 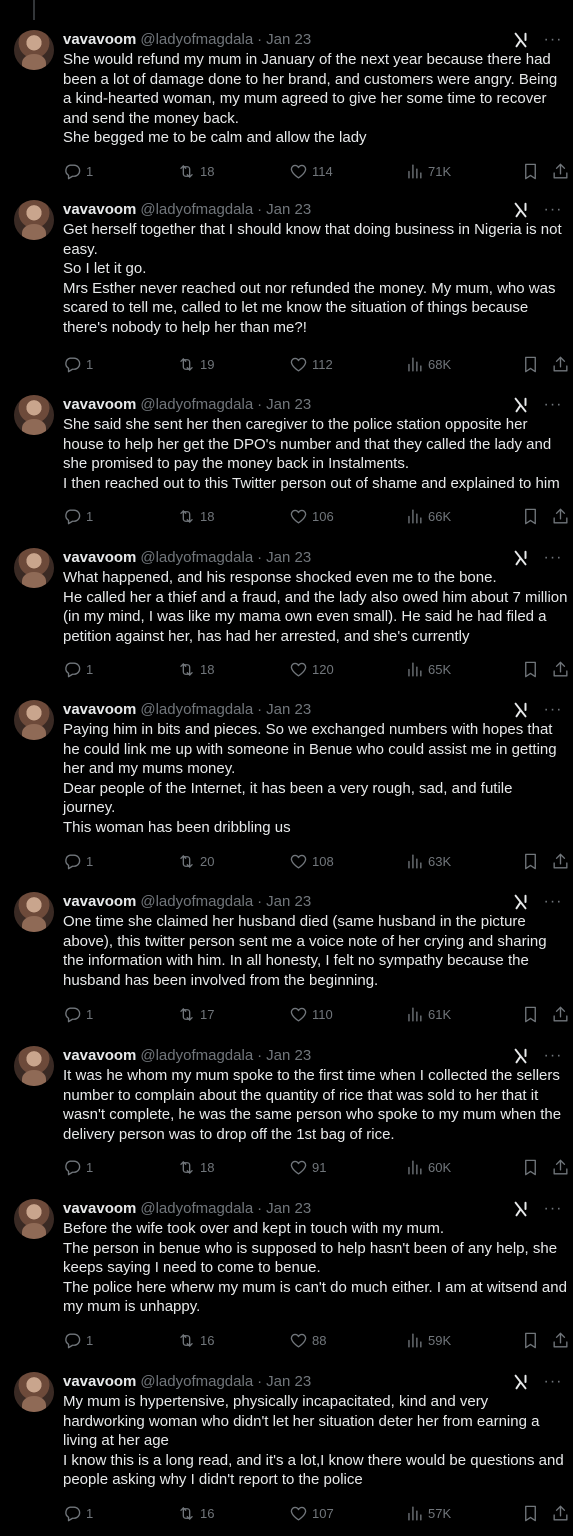 I want to click on like-button: 106, so click(x=311, y=516).